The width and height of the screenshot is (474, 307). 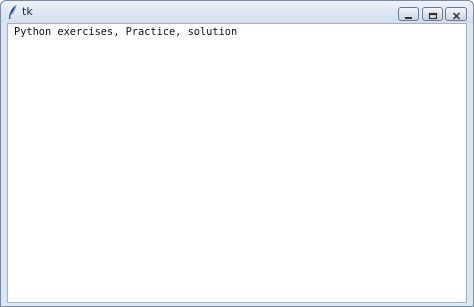 I want to click on tk-feather-icon, so click(x=13, y=12).